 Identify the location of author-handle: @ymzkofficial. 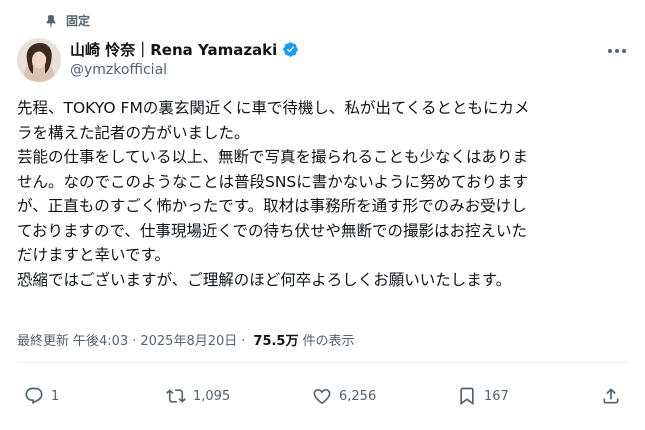
(118, 70).